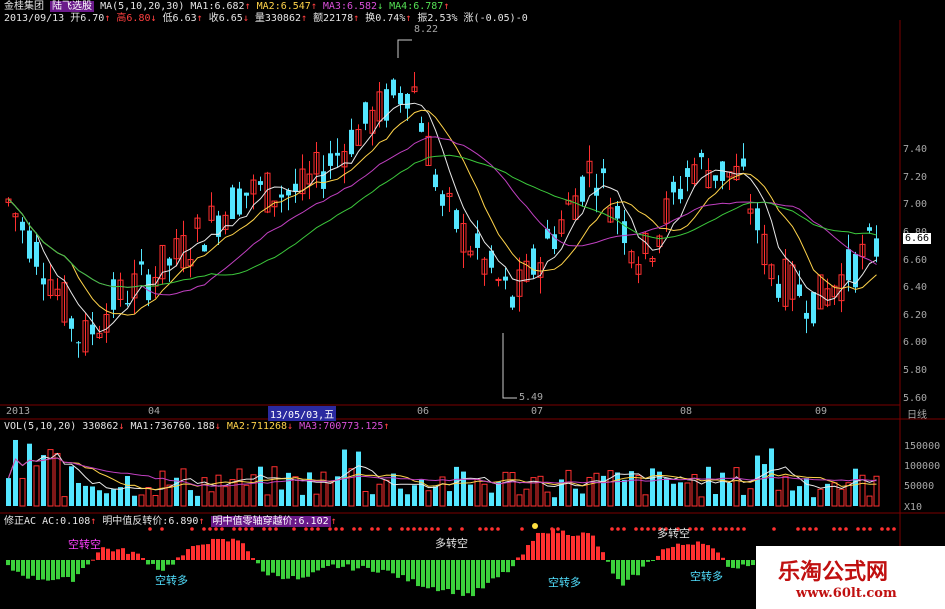 The image size is (945, 609). I want to click on time-tick: 04, so click(154, 411).